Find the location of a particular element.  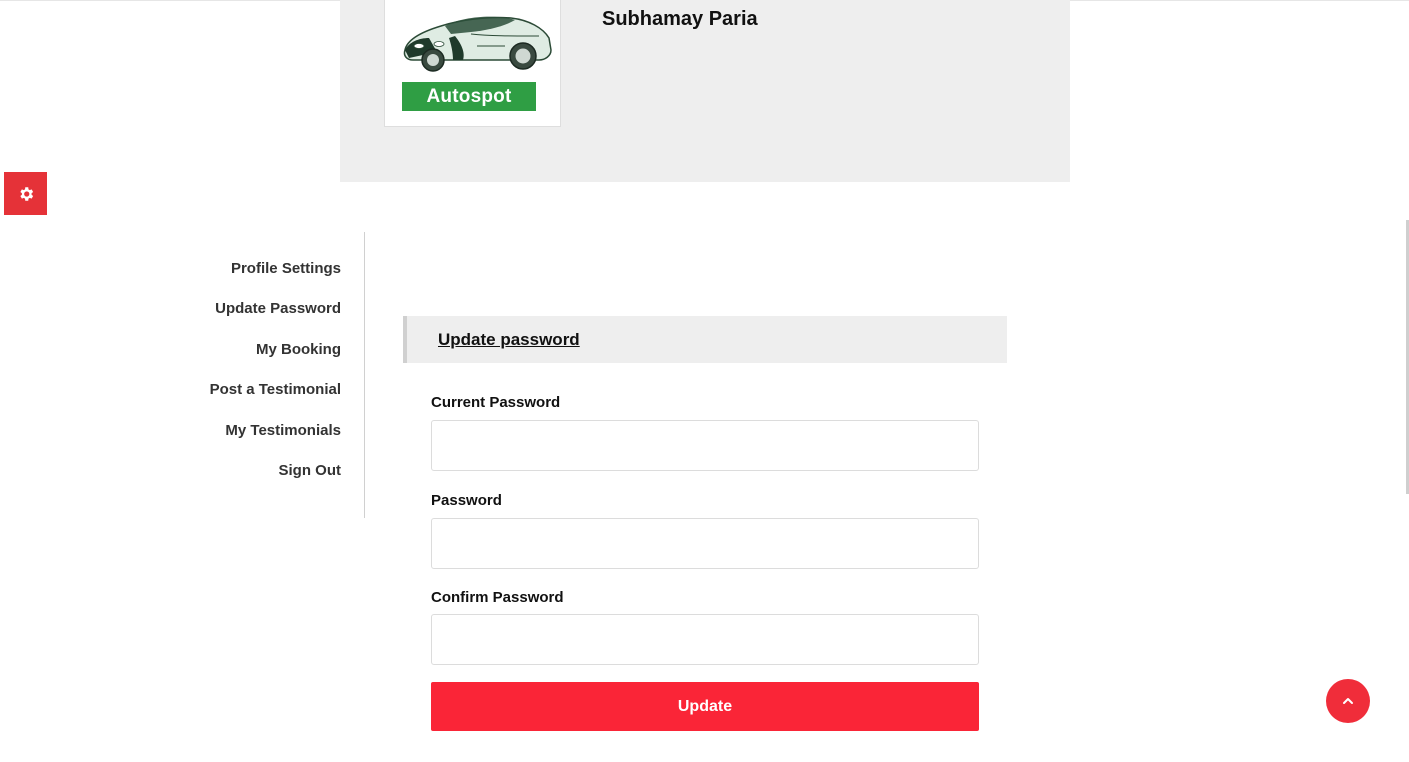

settings-toggle-button is located at coordinates (25, 193).